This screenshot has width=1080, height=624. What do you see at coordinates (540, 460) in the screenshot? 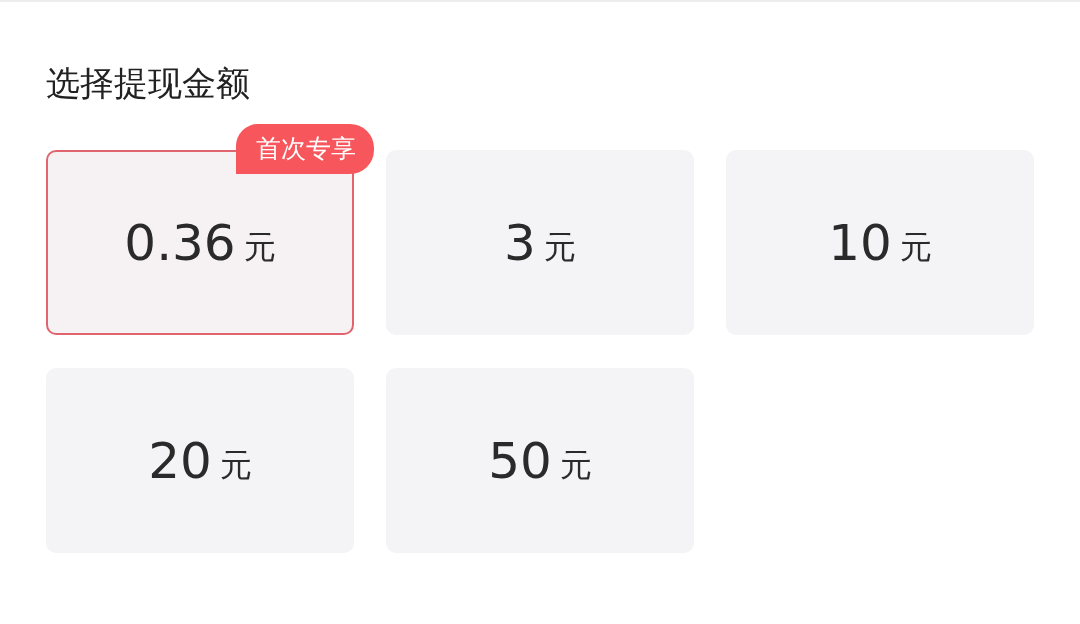
I see `amount-option: 50 元` at bounding box center [540, 460].